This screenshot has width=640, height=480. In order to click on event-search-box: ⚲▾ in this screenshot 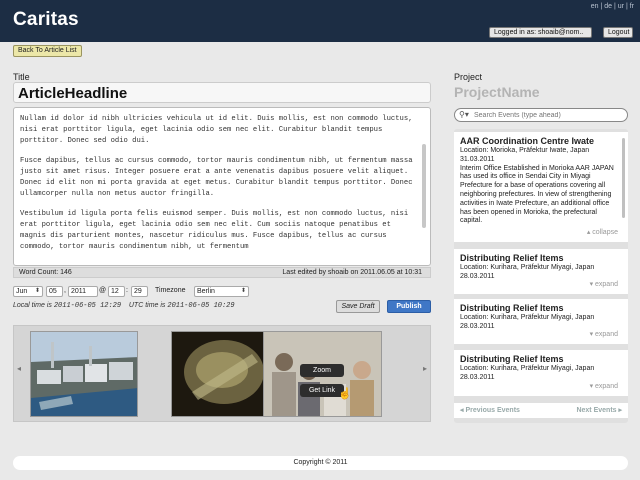, I will do `click(541, 115)`.